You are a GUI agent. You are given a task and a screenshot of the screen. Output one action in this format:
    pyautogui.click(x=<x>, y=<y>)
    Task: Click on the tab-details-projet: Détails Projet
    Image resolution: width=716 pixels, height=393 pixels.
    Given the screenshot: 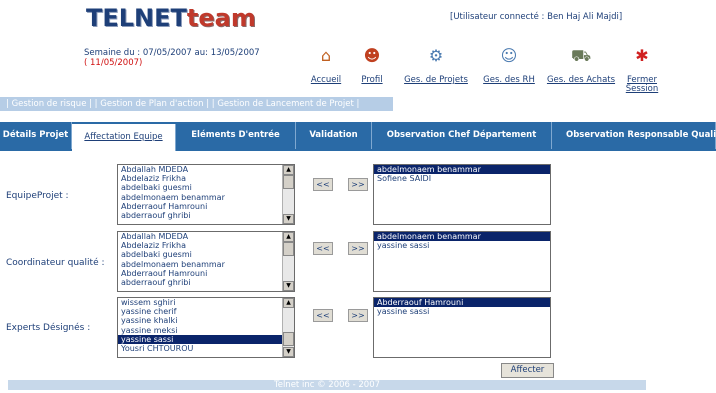 What is the action you would take?
    pyautogui.click(x=36, y=135)
    